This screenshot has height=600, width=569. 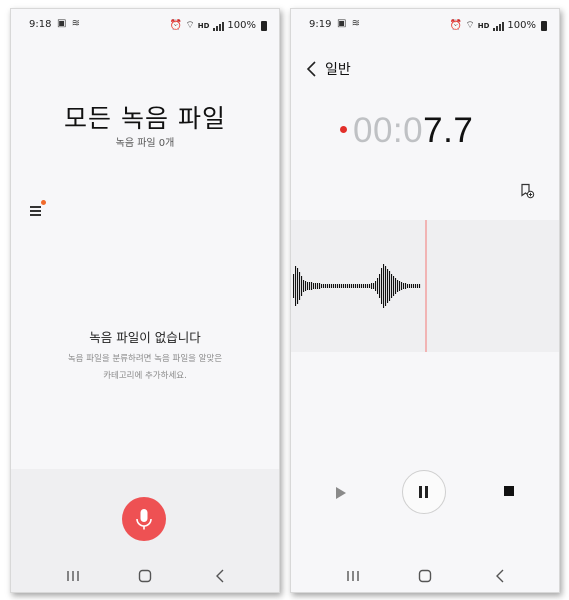 What do you see at coordinates (320, 24) in the screenshot?
I see `status-time: 9:19` at bounding box center [320, 24].